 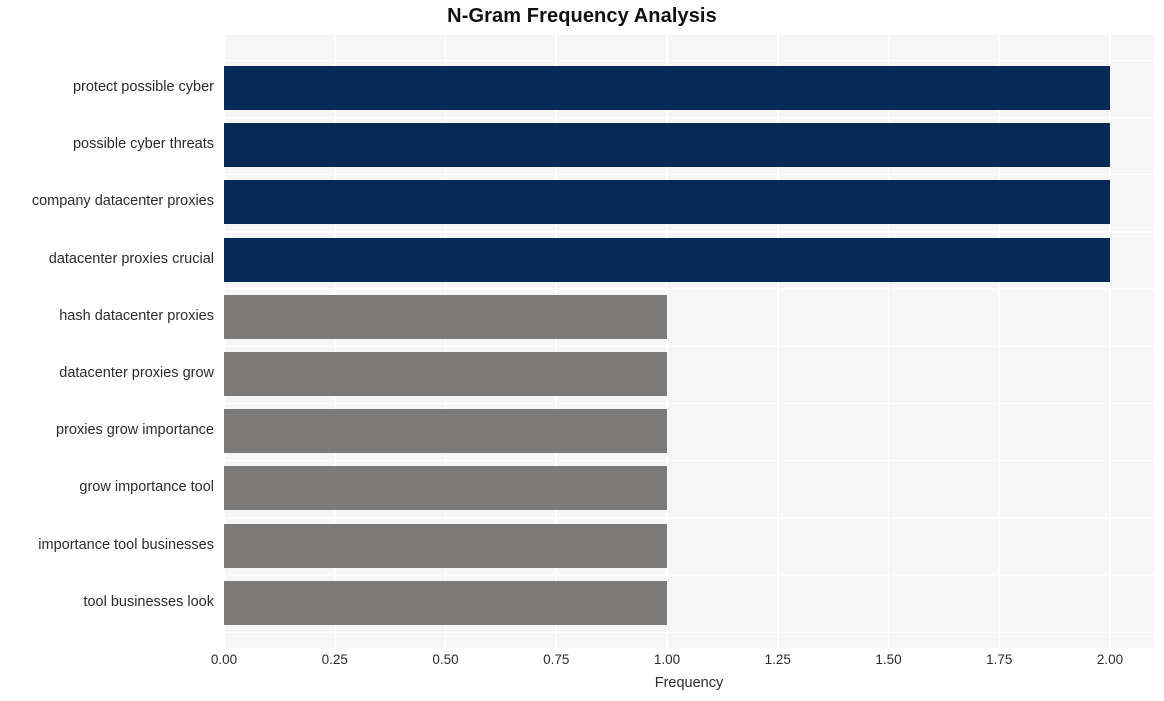 What do you see at coordinates (556, 659) in the screenshot?
I see `x-axis-tick-label: 0.75` at bounding box center [556, 659].